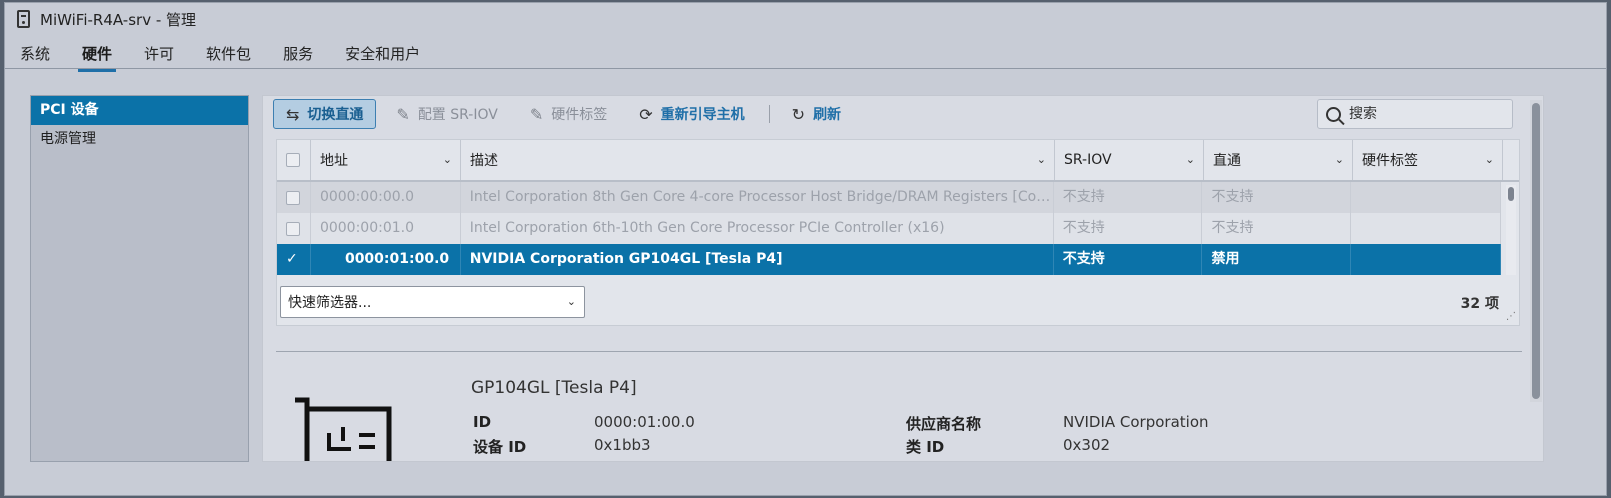  Describe the element at coordinates (228, 54) in the screenshot. I see `tab-packages: 软件包` at that location.